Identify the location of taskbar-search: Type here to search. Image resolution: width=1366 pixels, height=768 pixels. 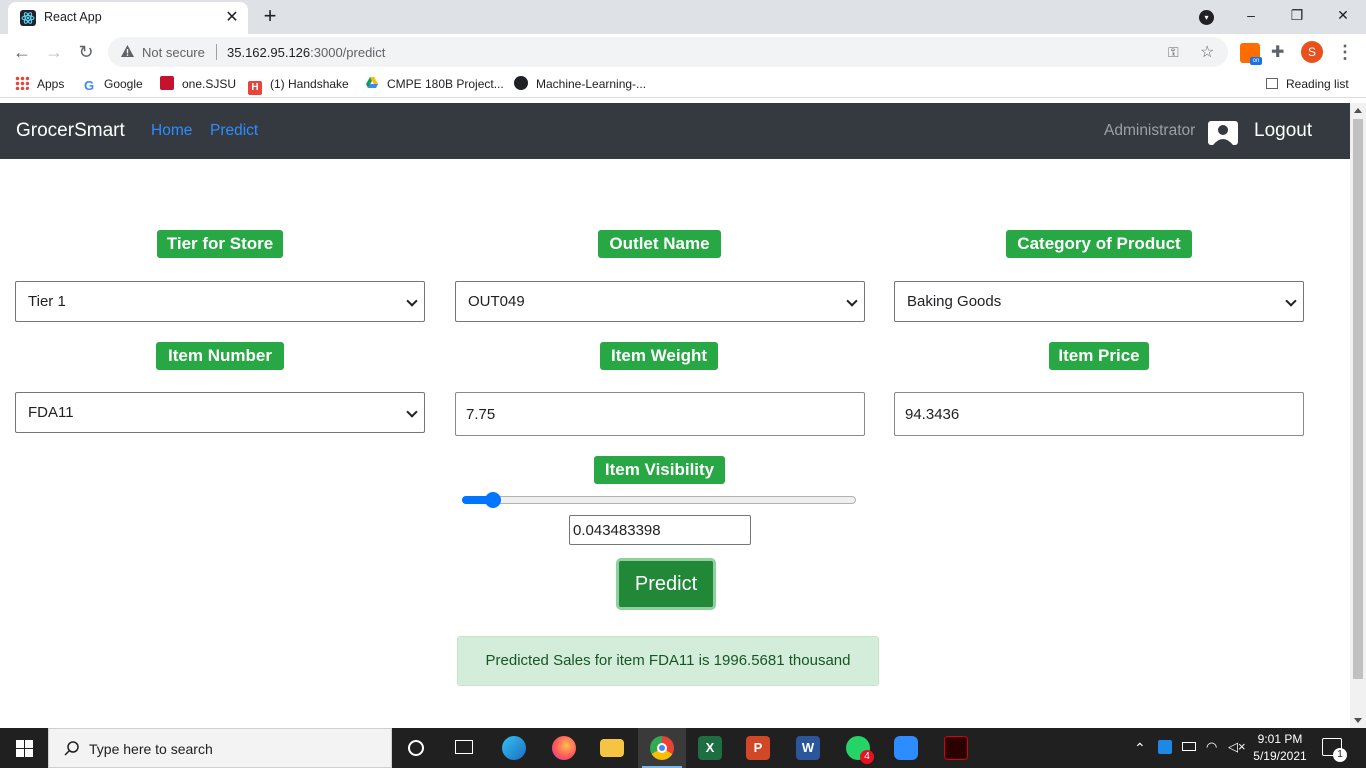
(220, 748).